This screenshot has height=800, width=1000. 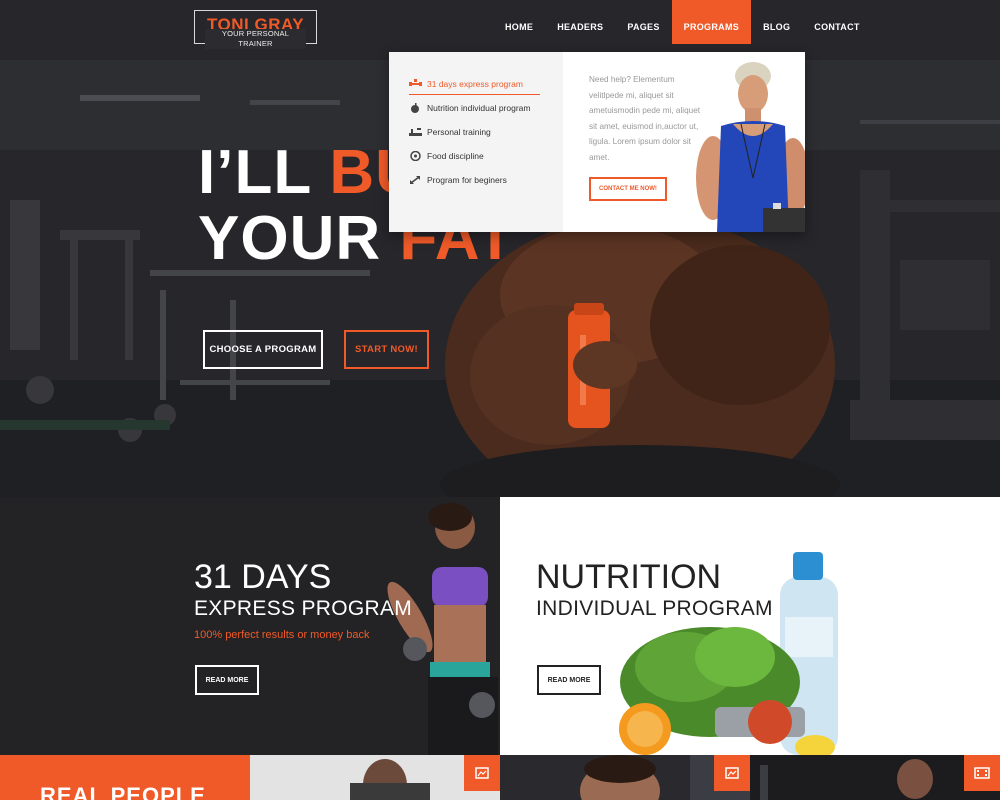 What do you see at coordinates (628, 189) in the screenshot?
I see `contact-me-button: CONTACT ME NOW!` at bounding box center [628, 189].